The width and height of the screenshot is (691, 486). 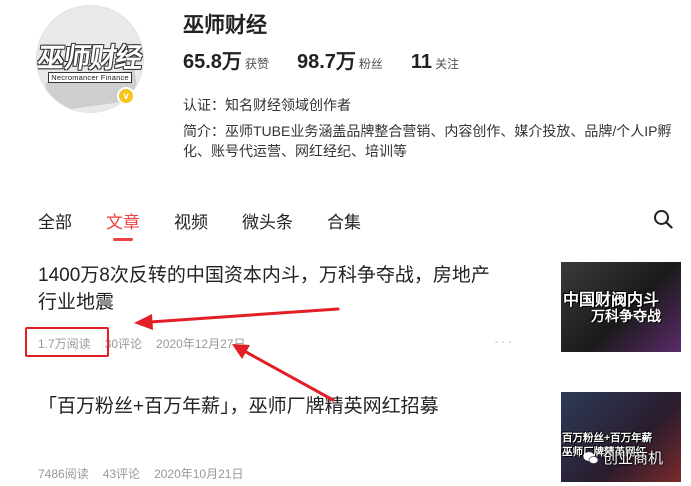 I want to click on tab-label: 合集, so click(x=344, y=222).